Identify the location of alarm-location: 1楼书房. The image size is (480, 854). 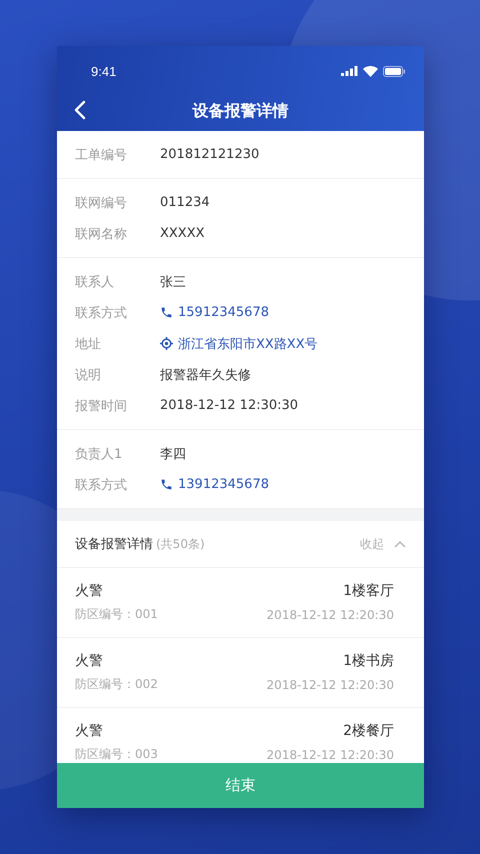
(368, 661).